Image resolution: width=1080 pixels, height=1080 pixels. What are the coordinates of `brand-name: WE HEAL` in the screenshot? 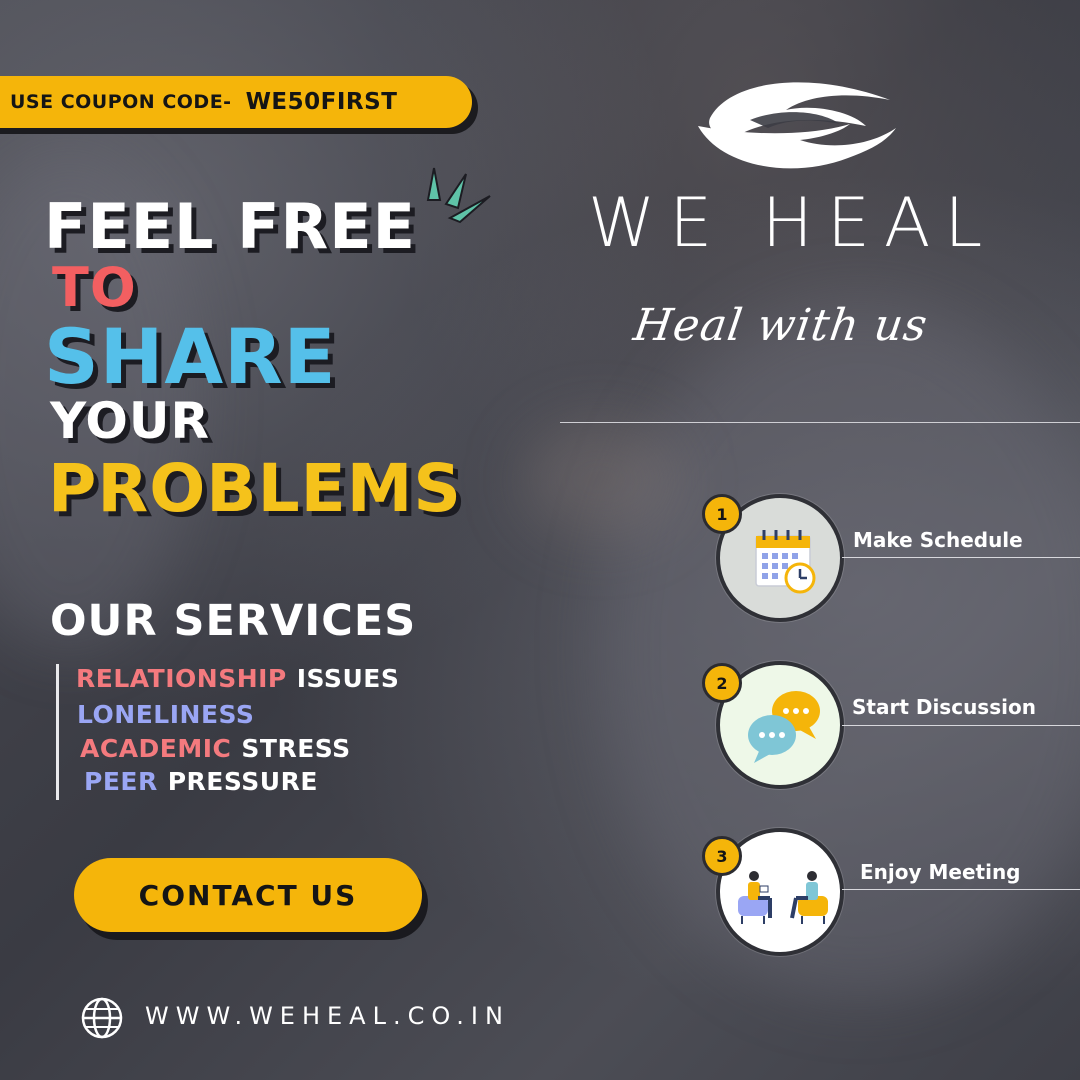 It's located at (792, 223).